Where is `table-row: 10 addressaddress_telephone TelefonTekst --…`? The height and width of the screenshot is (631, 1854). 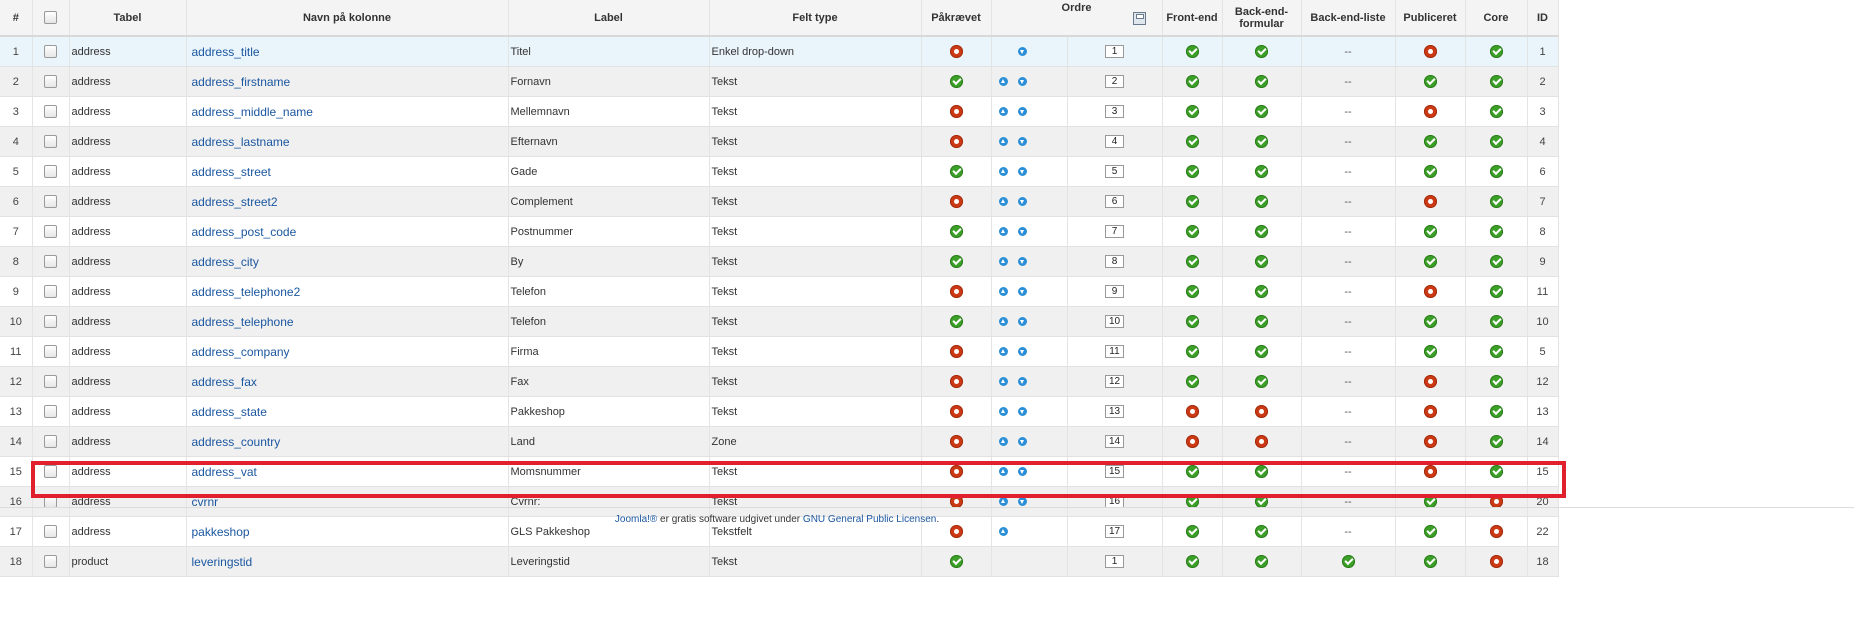 table-row: 10 addressaddress_telephone TelefonTekst --… is located at coordinates (927, 321).